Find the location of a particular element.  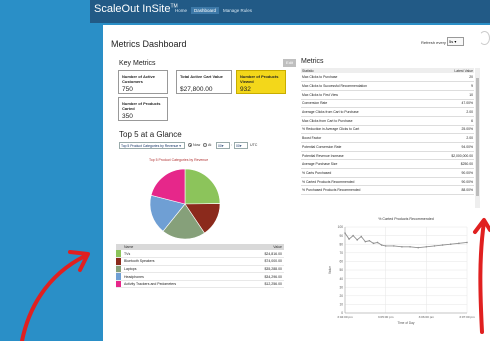

hour-select: 00▾ is located at coordinates (223, 145).